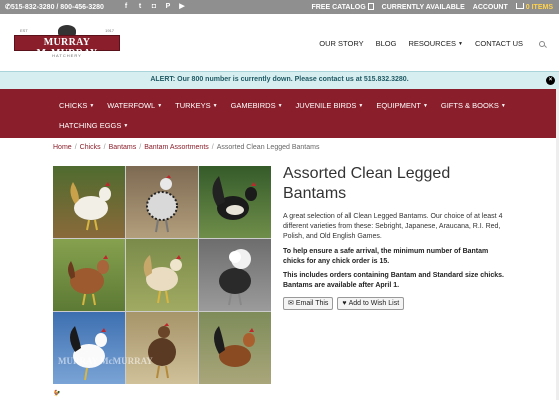  What do you see at coordinates (291, 303) in the screenshot?
I see `envelope-icon: ✉` at bounding box center [291, 303].